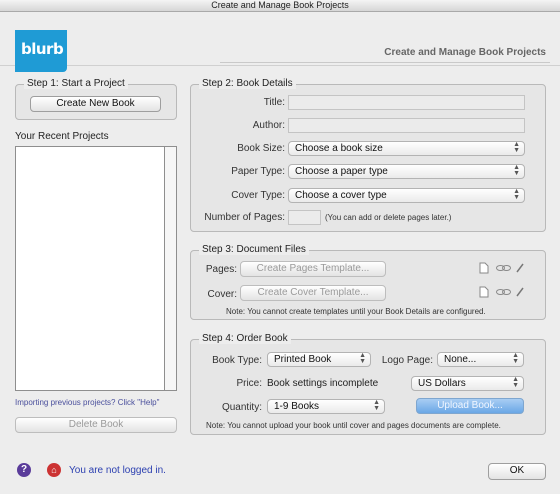 Image resolution: width=560 pixels, height=494 pixels. What do you see at coordinates (254, 249) in the screenshot?
I see `step3-legend: Step 3: Document Files` at bounding box center [254, 249].